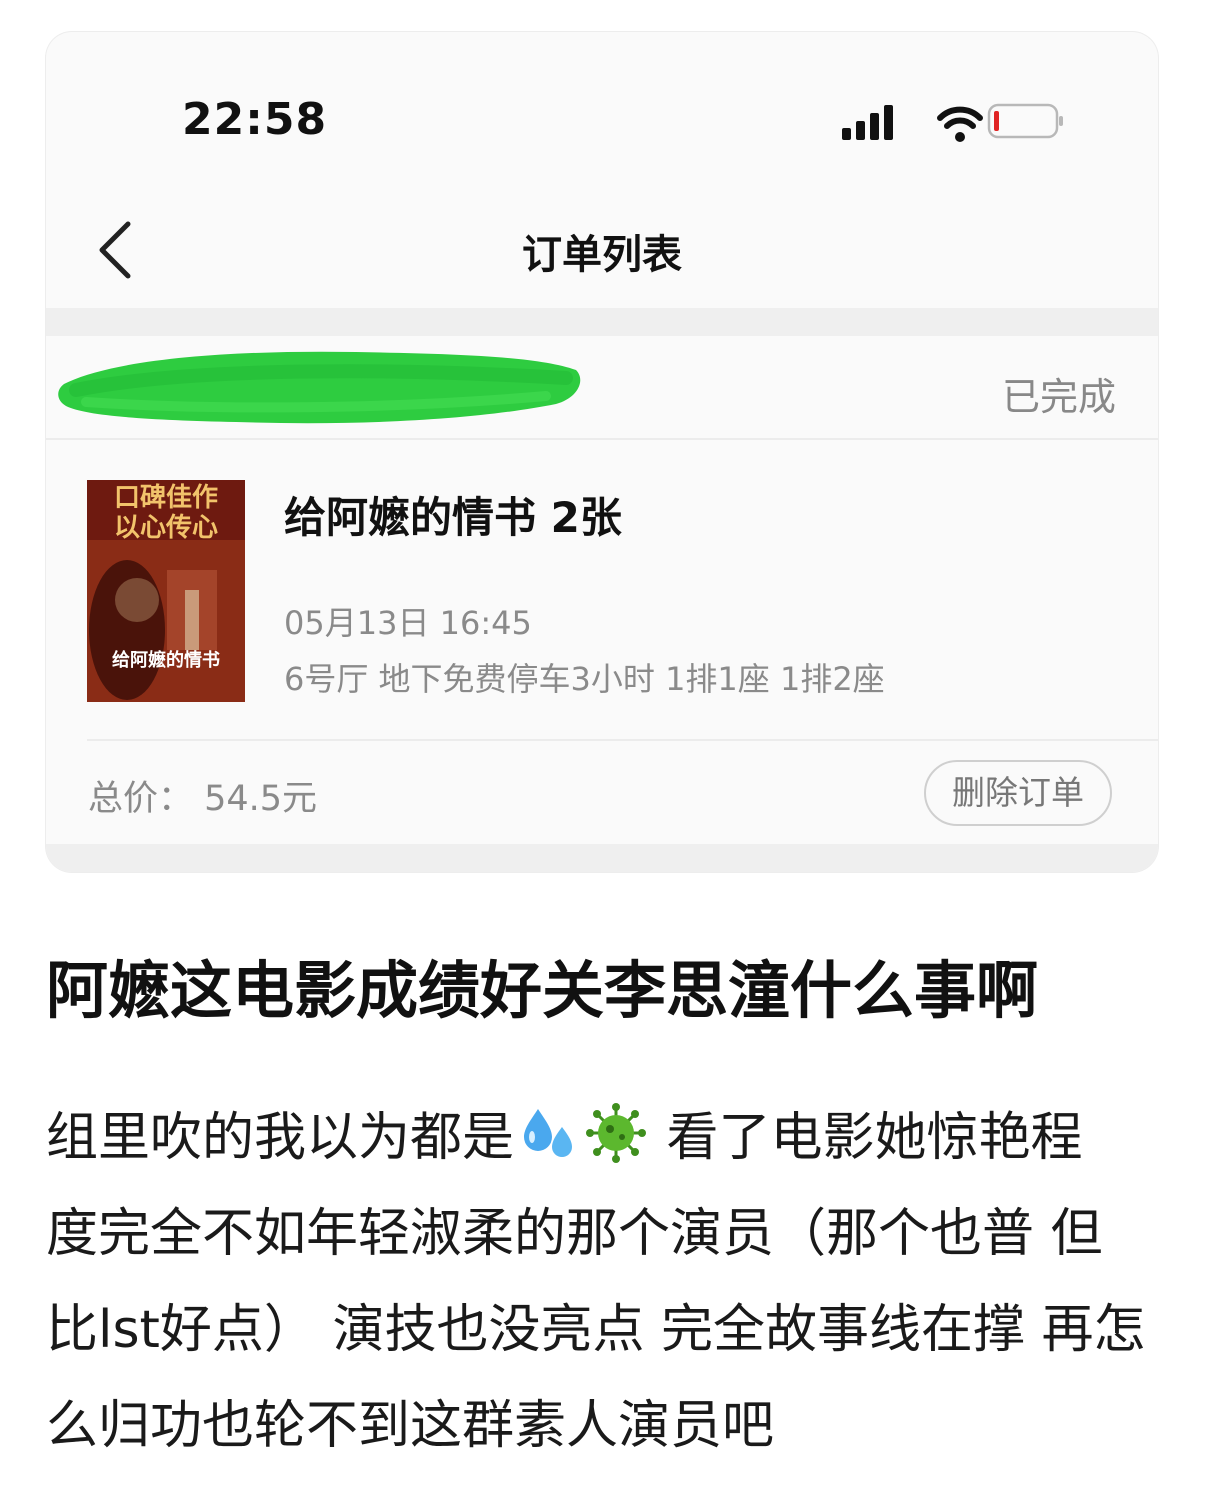 The image size is (1206, 1505). Describe the element at coordinates (867, 122) in the screenshot. I see `signal-icon` at that location.